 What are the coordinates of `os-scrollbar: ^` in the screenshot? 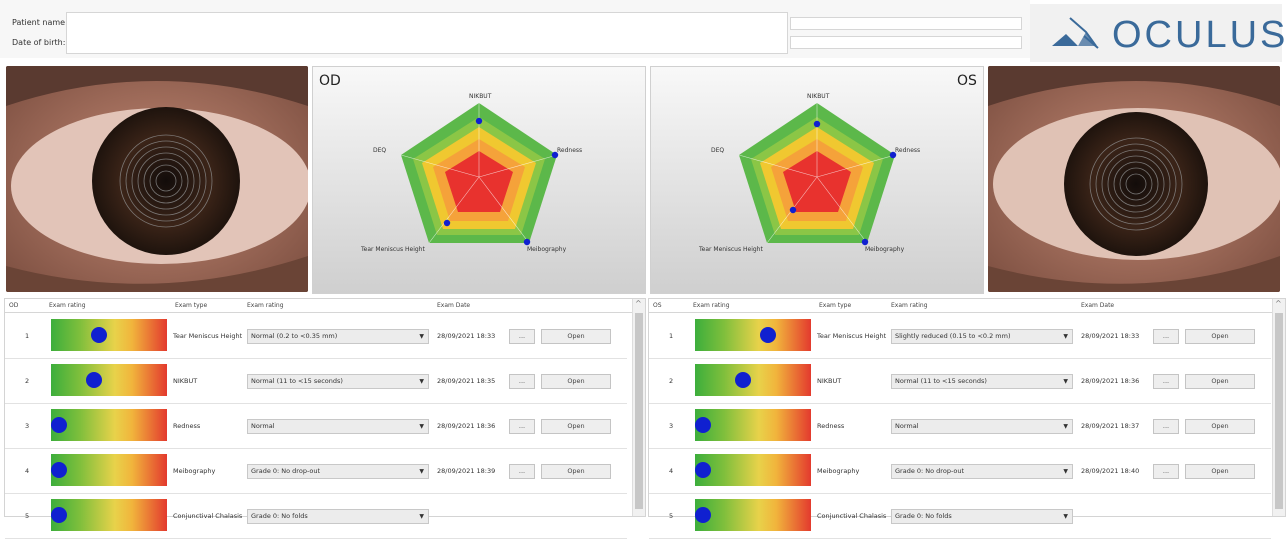 It's located at (1278, 407).